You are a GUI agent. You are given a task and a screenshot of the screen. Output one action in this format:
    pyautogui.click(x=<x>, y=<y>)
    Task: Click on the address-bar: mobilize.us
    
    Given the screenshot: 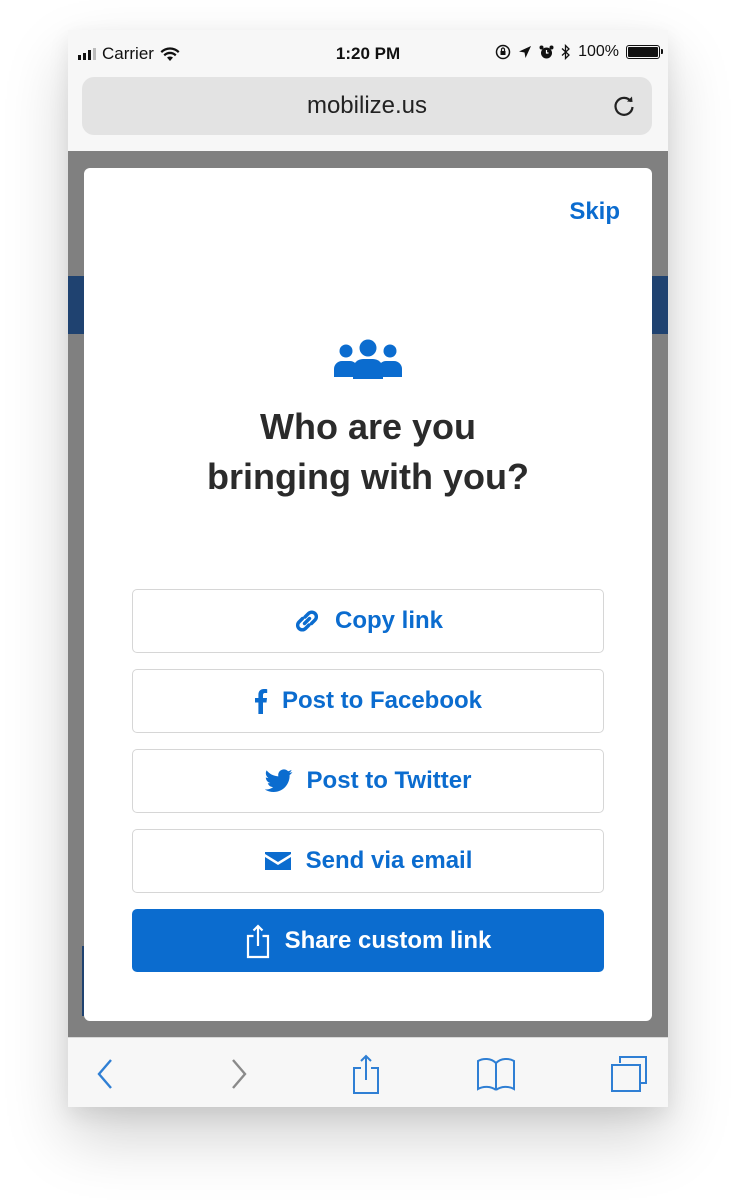 What is the action you would take?
    pyautogui.click(x=367, y=106)
    